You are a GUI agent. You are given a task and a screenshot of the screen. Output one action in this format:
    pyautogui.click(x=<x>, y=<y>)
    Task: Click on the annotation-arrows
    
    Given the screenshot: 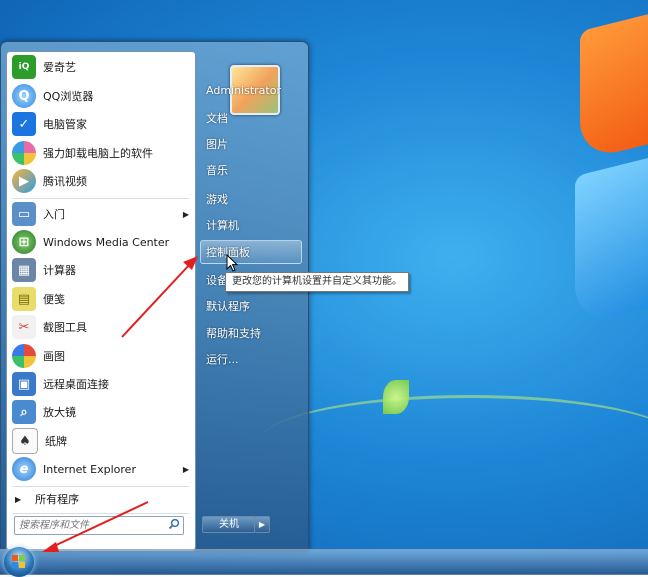 What is the action you would take?
    pyautogui.click(x=120, y=404)
    